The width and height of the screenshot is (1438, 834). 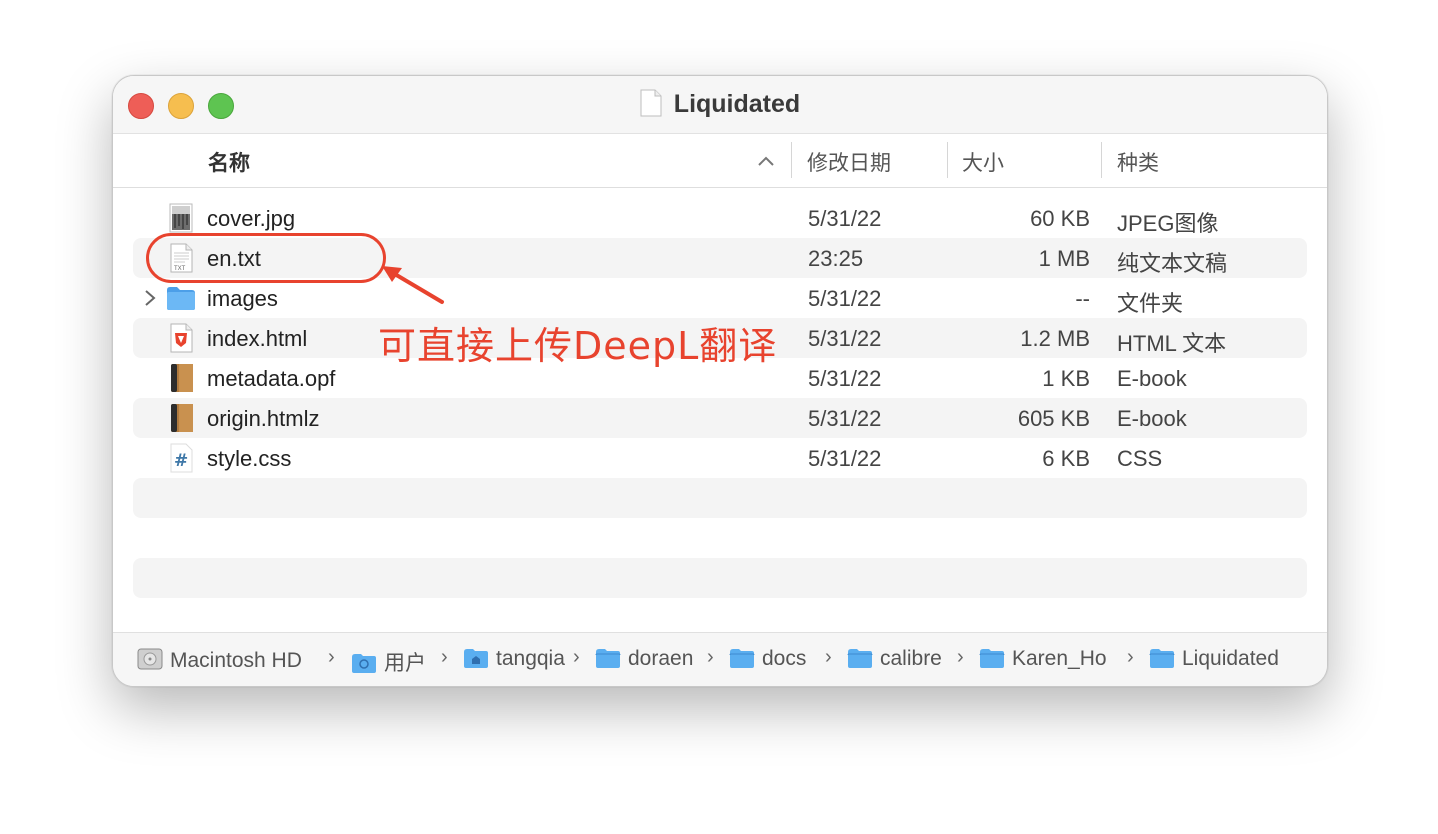 I want to click on path-item: docs, so click(x=767, y=659).